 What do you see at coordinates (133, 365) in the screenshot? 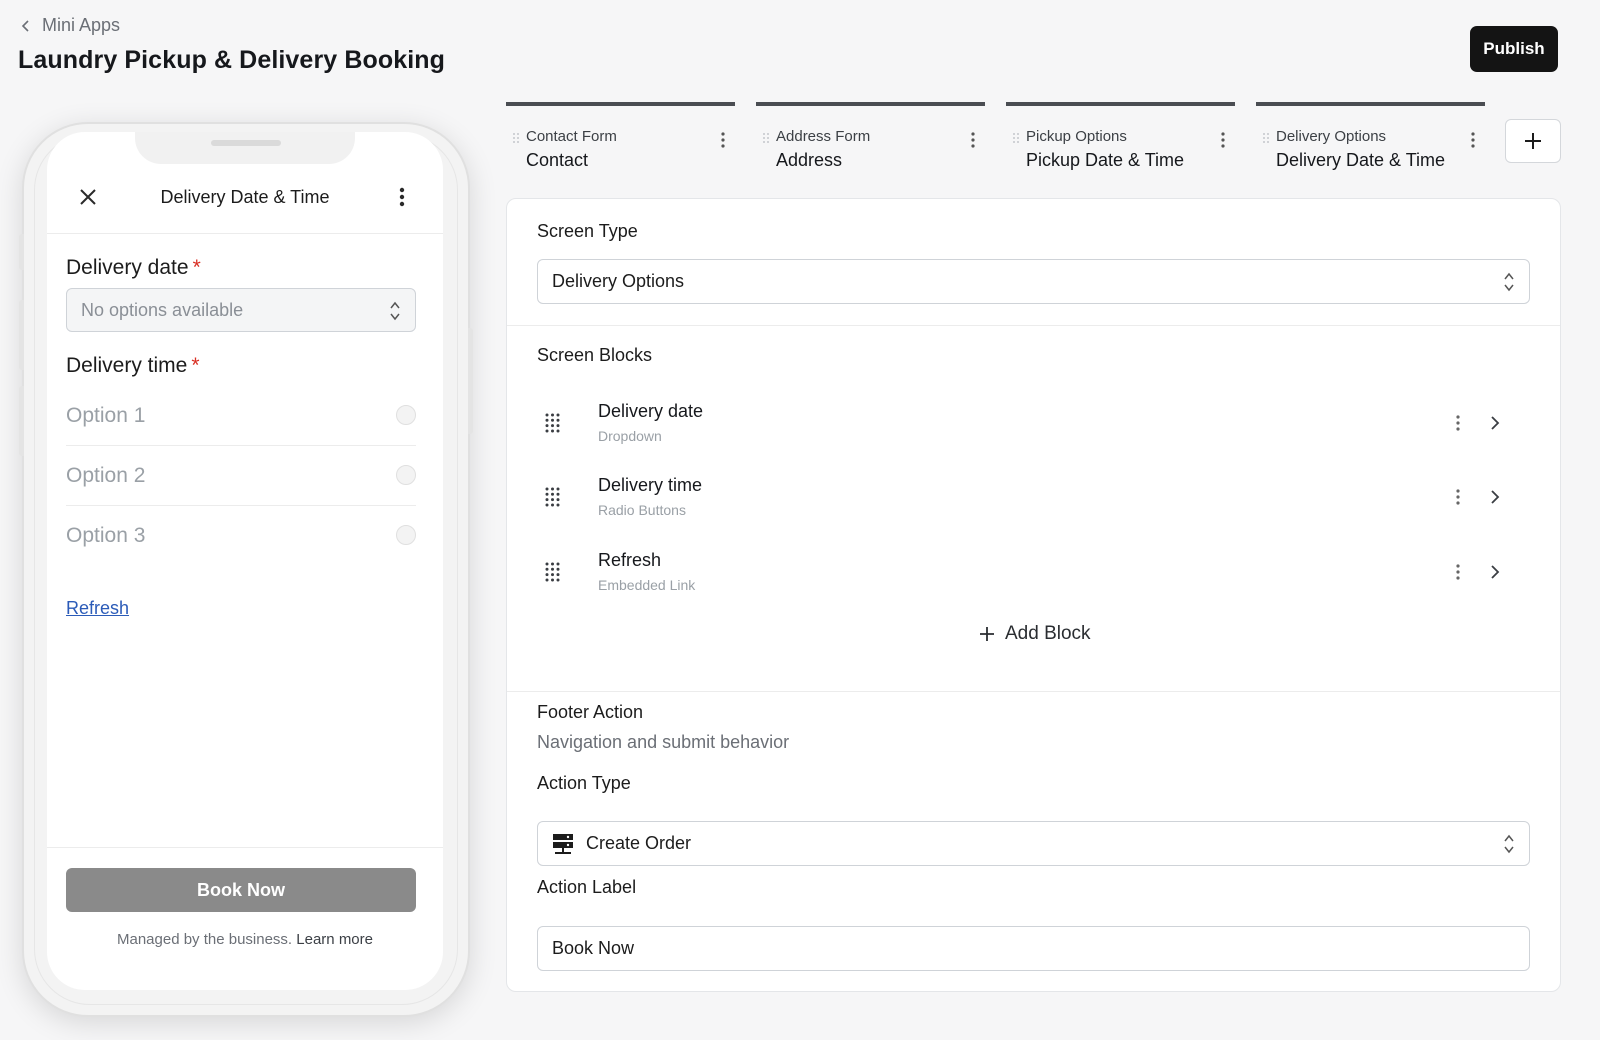
I see `delivery-time-label: Delivery time *` at bounding box center [133, 365].